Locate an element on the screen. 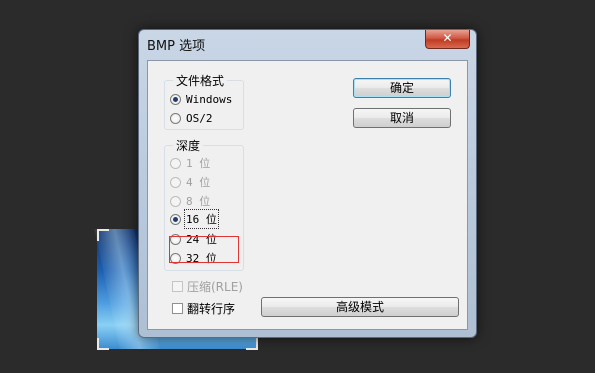 The height and width of the screenshot is (373, 595). flip-row-order-label: 翻转行序 is located at coordinates (211, 308).